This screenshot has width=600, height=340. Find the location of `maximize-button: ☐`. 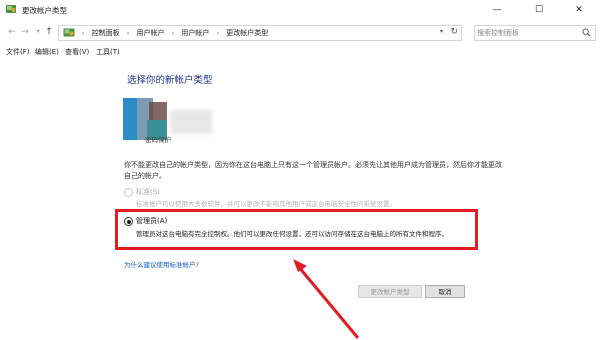

maximize-button: ☐ is located at coordinates (539, 10).